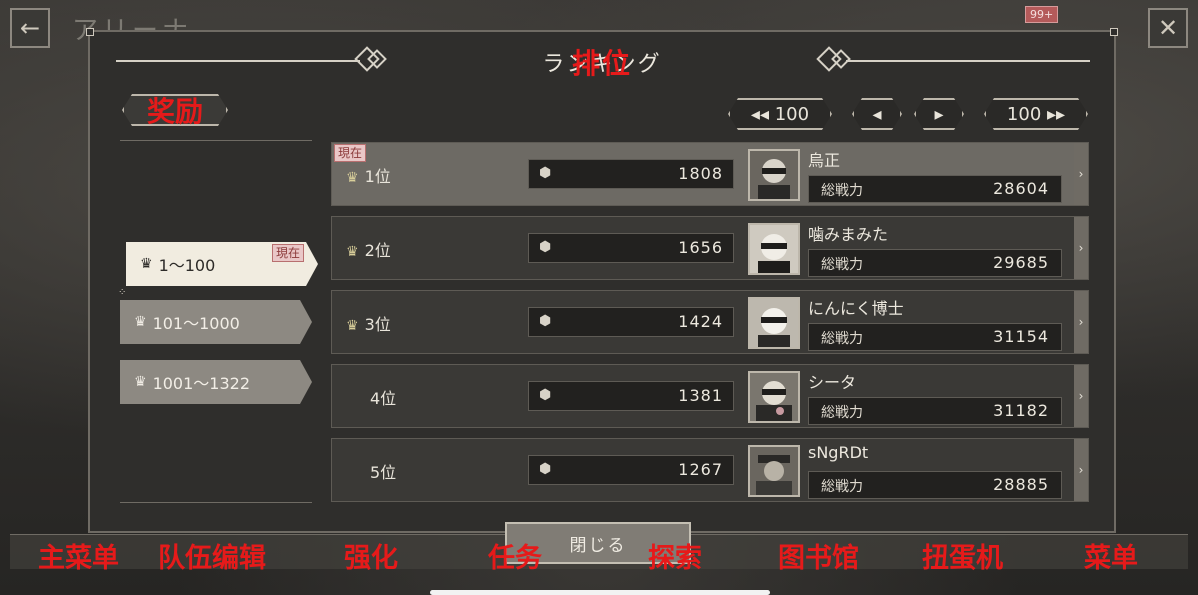  Describe the element at coordinates (174, 111) in the screenshot. I see `reward-overlay-label: 奖励` at that location.